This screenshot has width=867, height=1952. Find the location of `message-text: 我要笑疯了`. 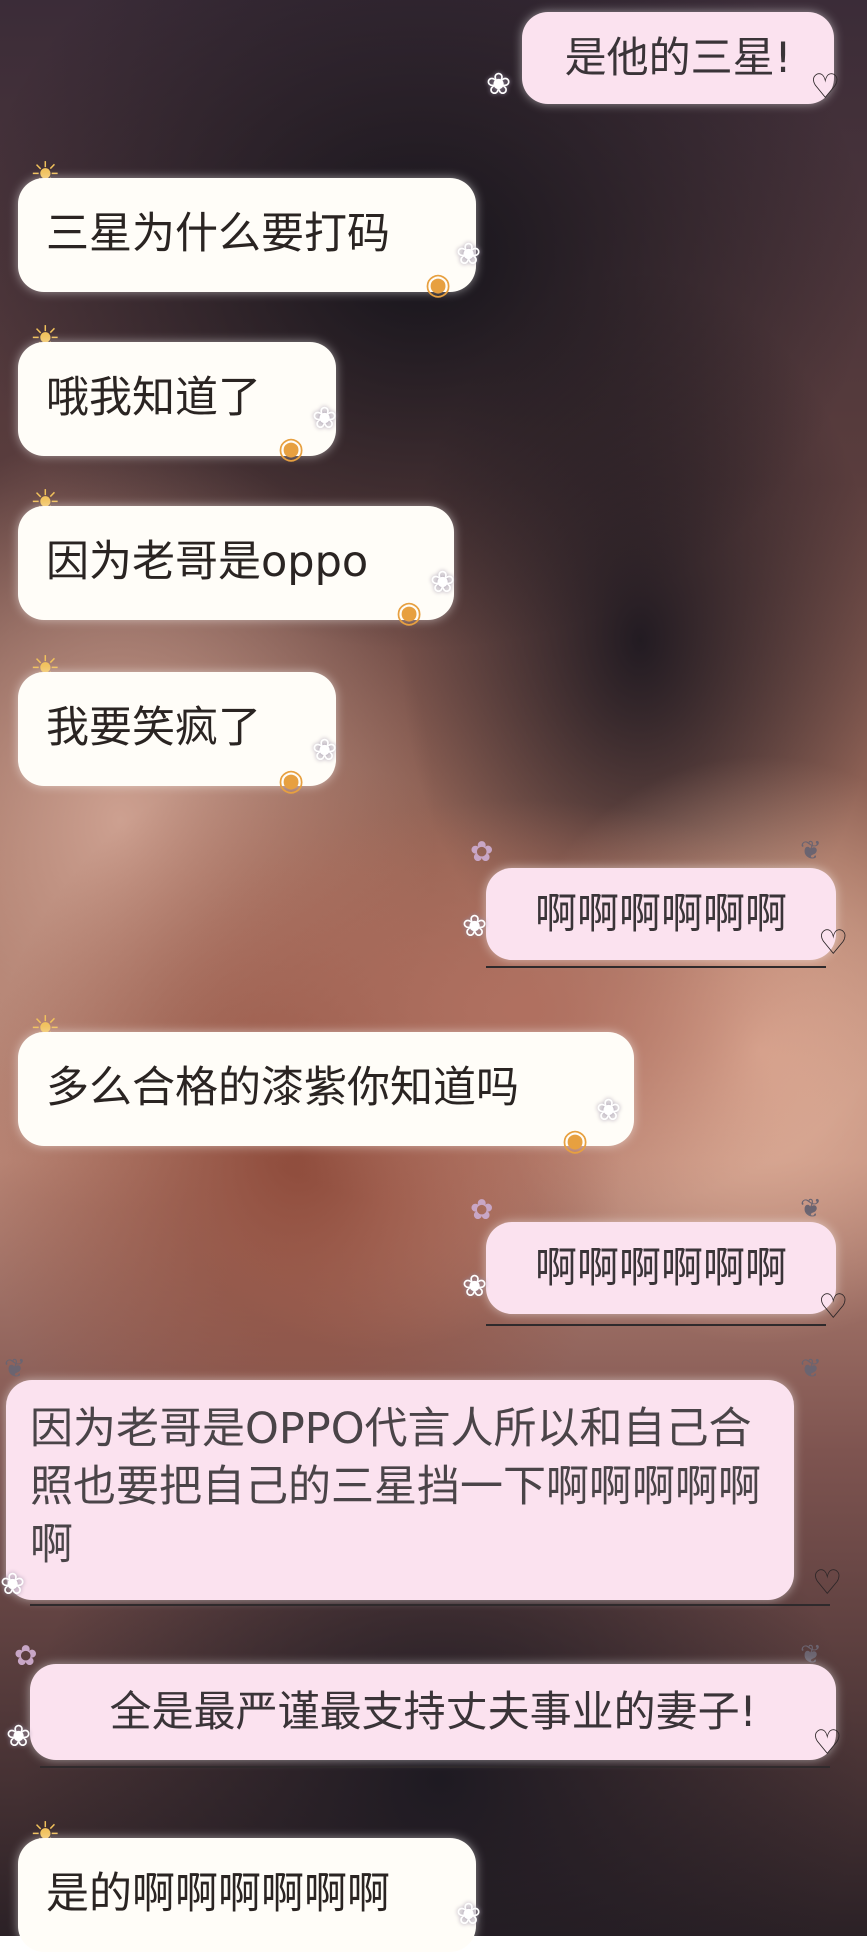

message-text: 我要笑疯了 is located at coordinates (153, 728).